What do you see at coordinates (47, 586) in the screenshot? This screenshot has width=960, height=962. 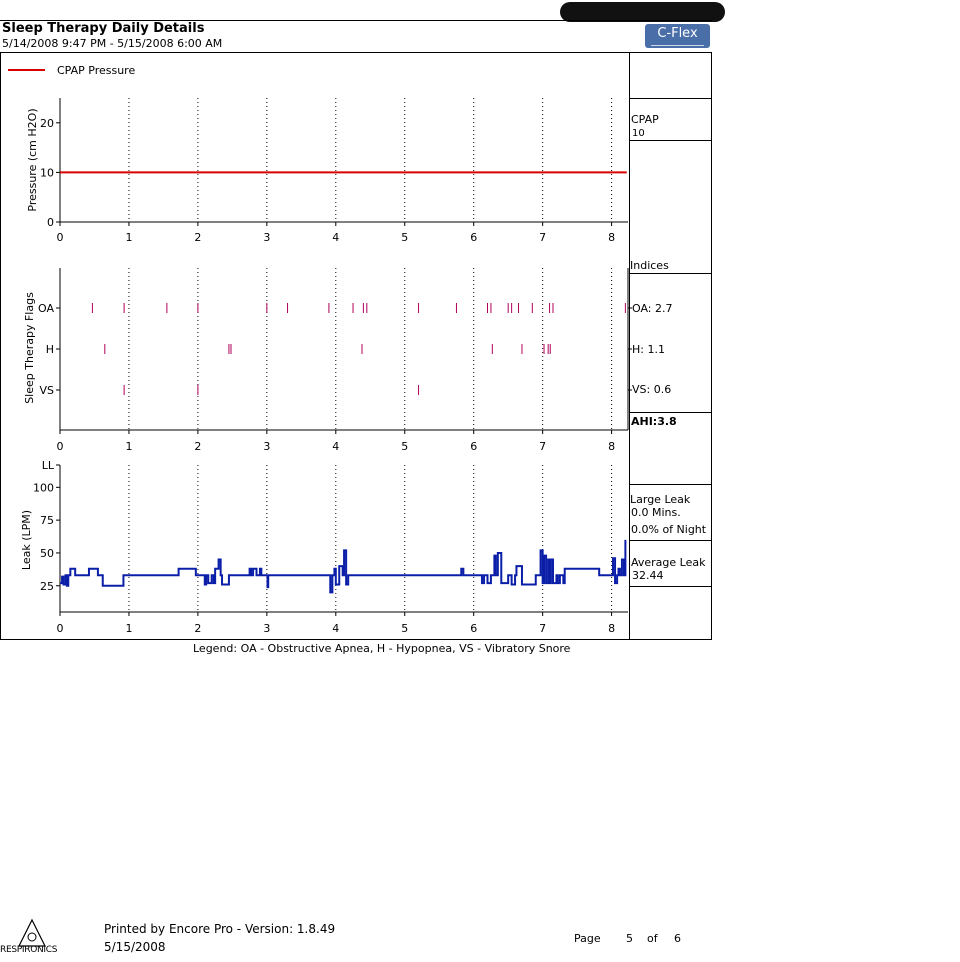 I see `leak-y-tick-label: 25` at bounding box center [47, 586].